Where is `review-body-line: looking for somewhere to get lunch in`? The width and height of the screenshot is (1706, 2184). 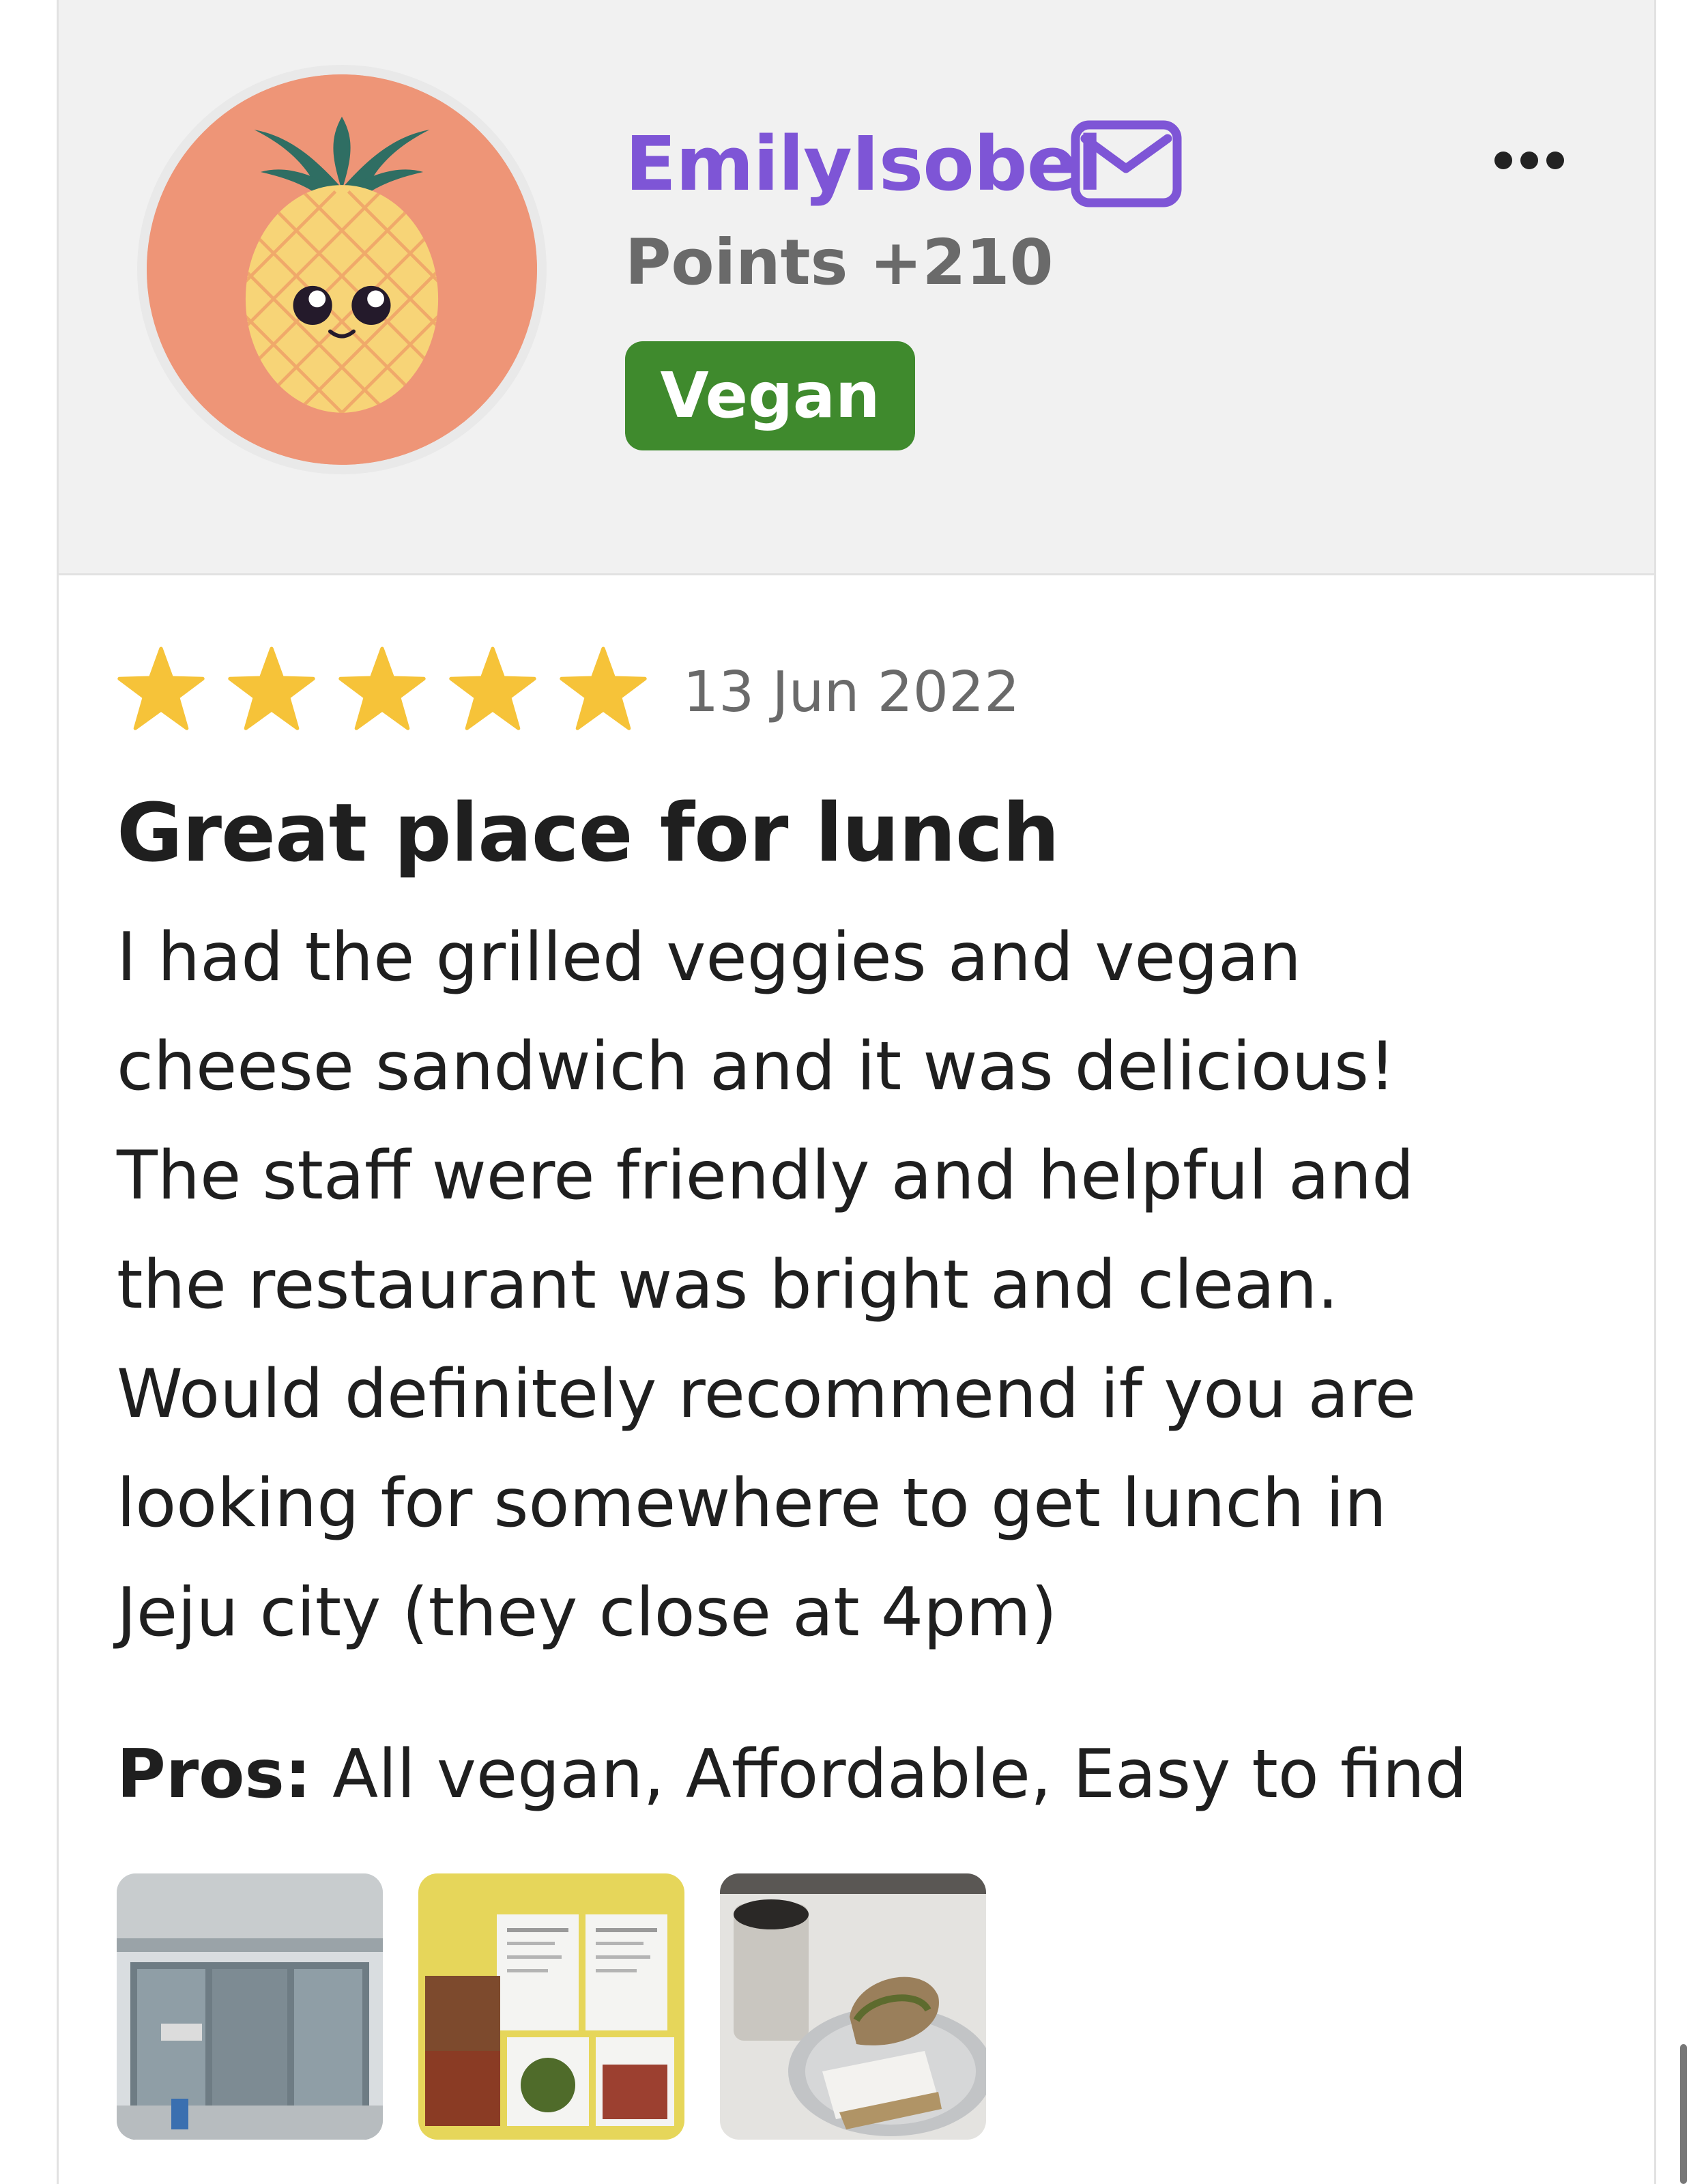 review-body-line: looking for somewhere to get lunch in is located at coordinates (752, 1503).